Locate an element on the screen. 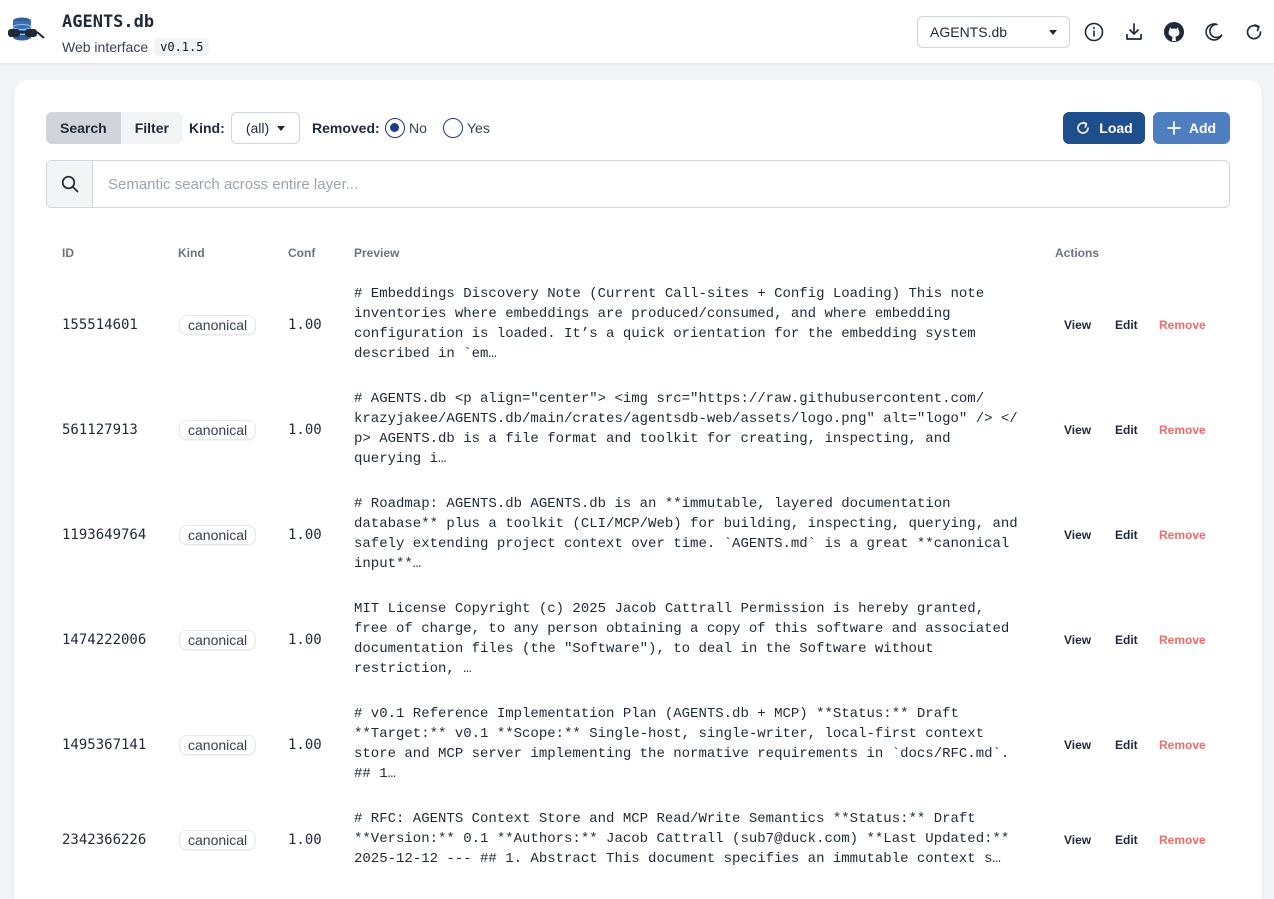 This screenshot has width=1274, height=899. row-id: 2342366226 is located at coordinates (104, 840).